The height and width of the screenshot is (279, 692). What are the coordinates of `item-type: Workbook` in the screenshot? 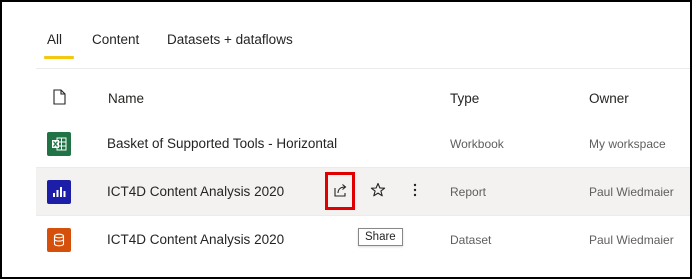 It's located at (477, 144).